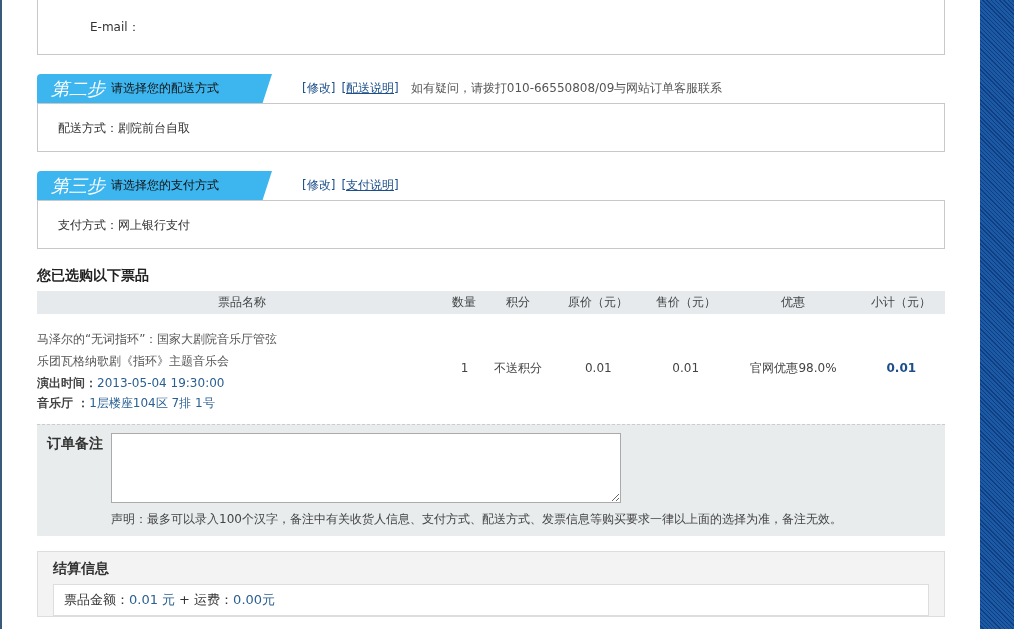 This screenshot has height=629, width=1014. Describe the element at coordinates (598, 302) in the screenshot. I see `column-header: 原价（元）` at that location.